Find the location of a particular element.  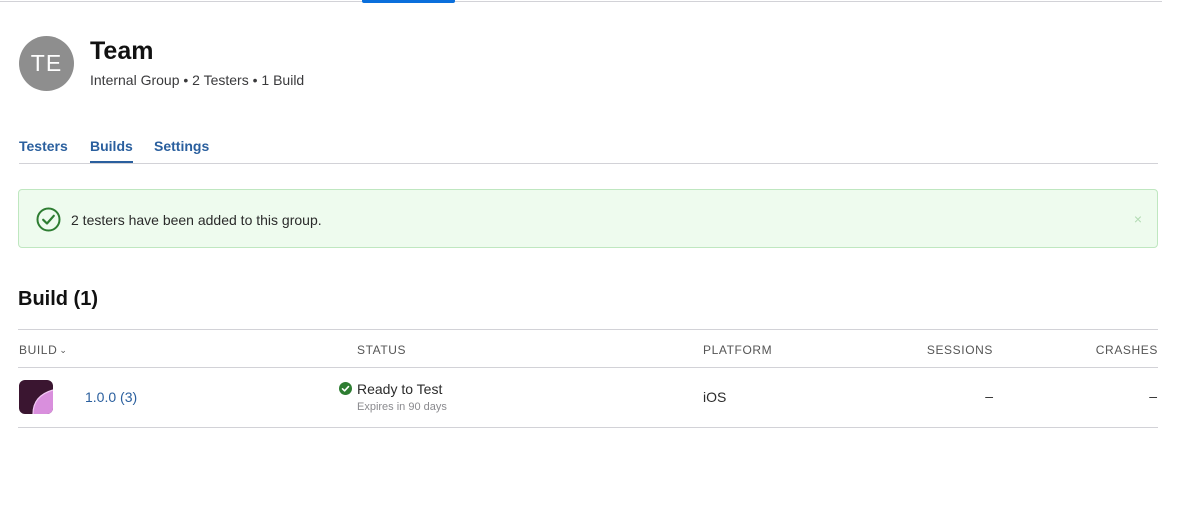

app-icon is located at coordinates (36, 397).